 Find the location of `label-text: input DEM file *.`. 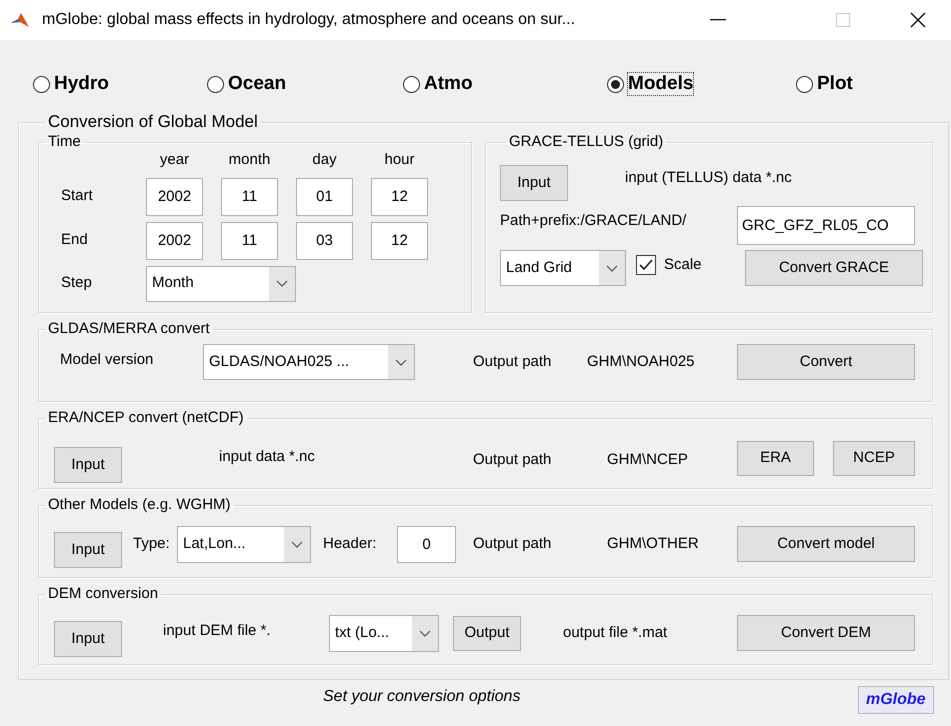

label-text: input DEM file *. is located at coordinates (217, 630).